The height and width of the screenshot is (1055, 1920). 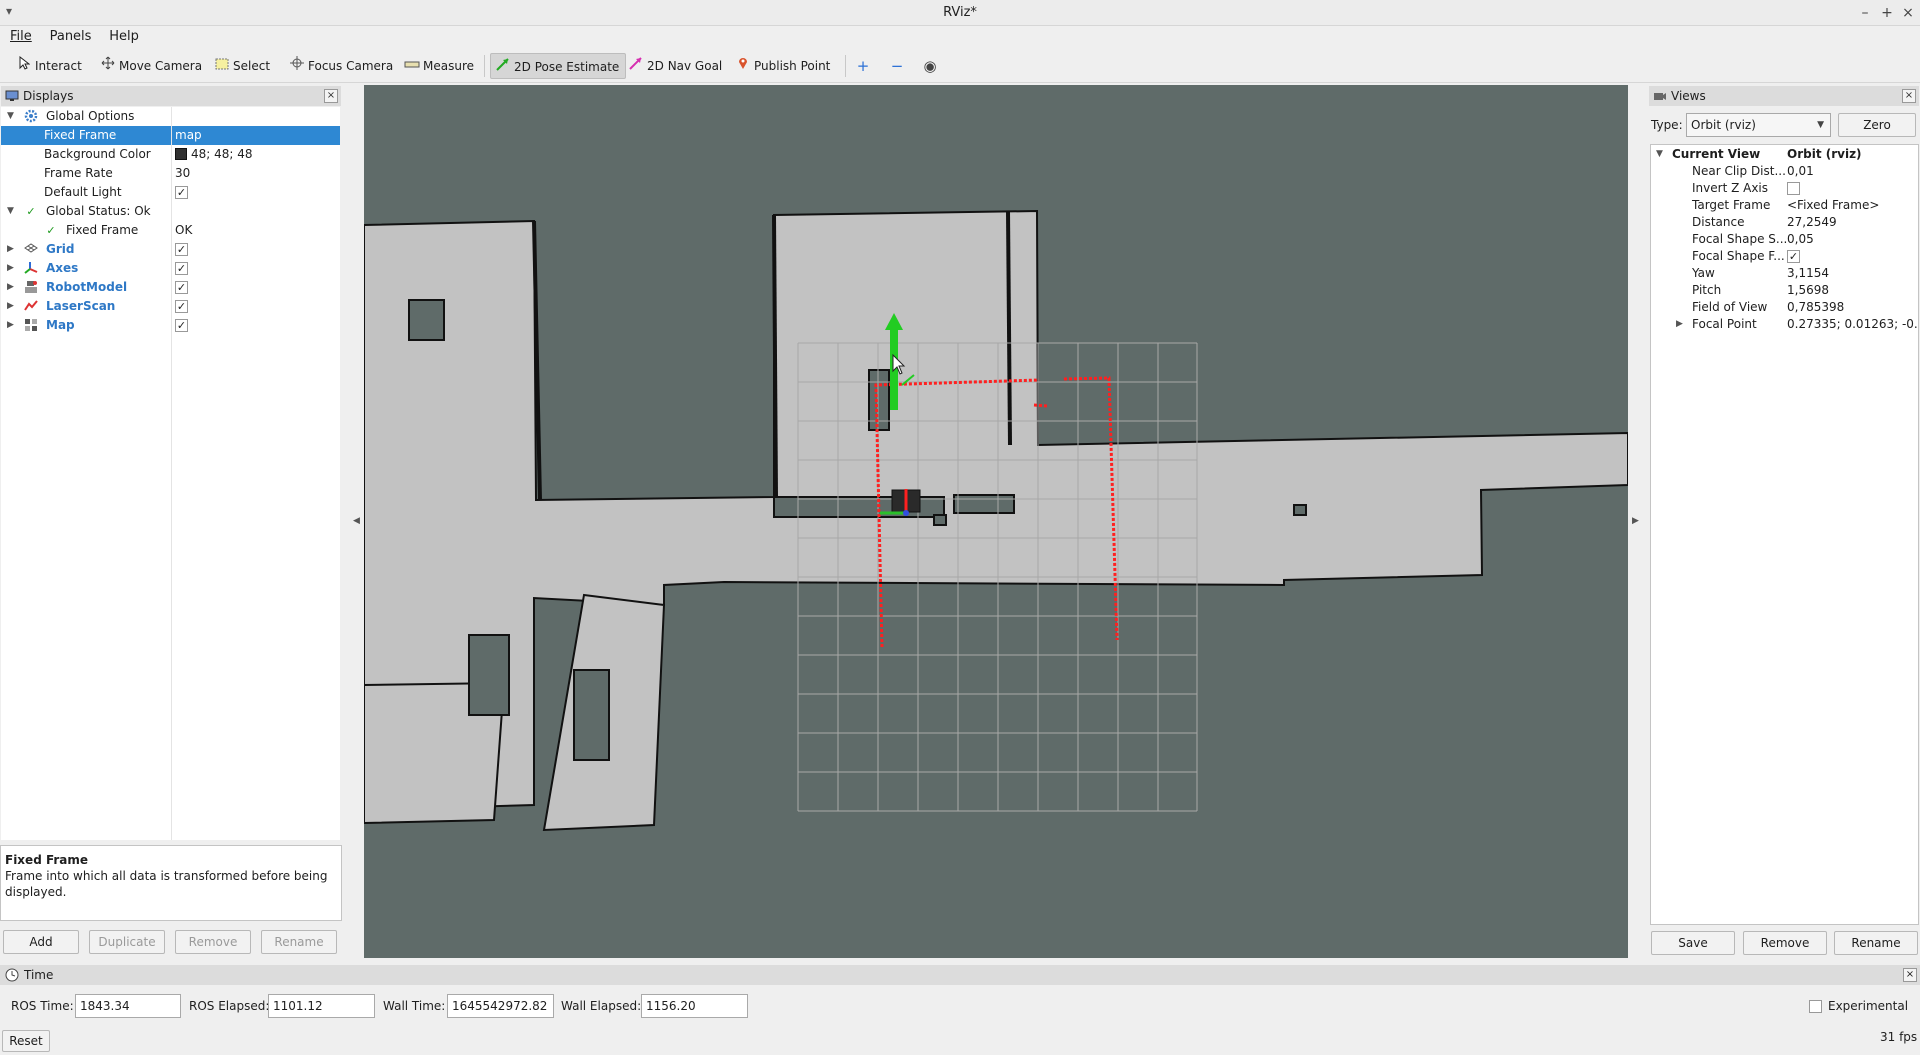 What do you see at coordinates (252, 66) in the screenshot?
I see `select-label: Select` at bounding box center [252, 66].